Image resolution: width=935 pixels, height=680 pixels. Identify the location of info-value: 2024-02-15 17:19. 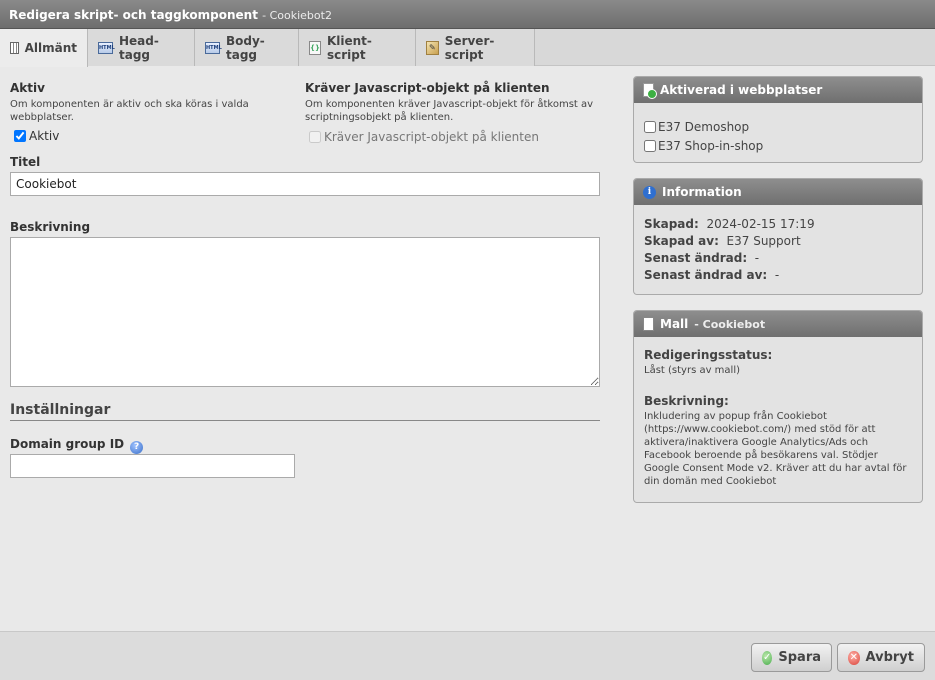
(760, 224).